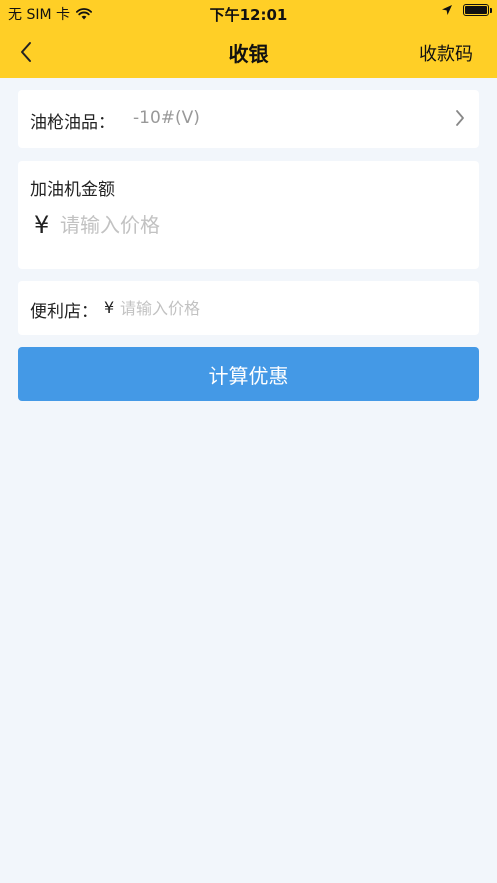 Image resolution: width=497 pixels, height=883 pixels. What do you see at coordinates (248, 119) in the screenshot?
I see `fuel-selector: 油枪油品： -10#(V)` at bounding box center [248, 119].